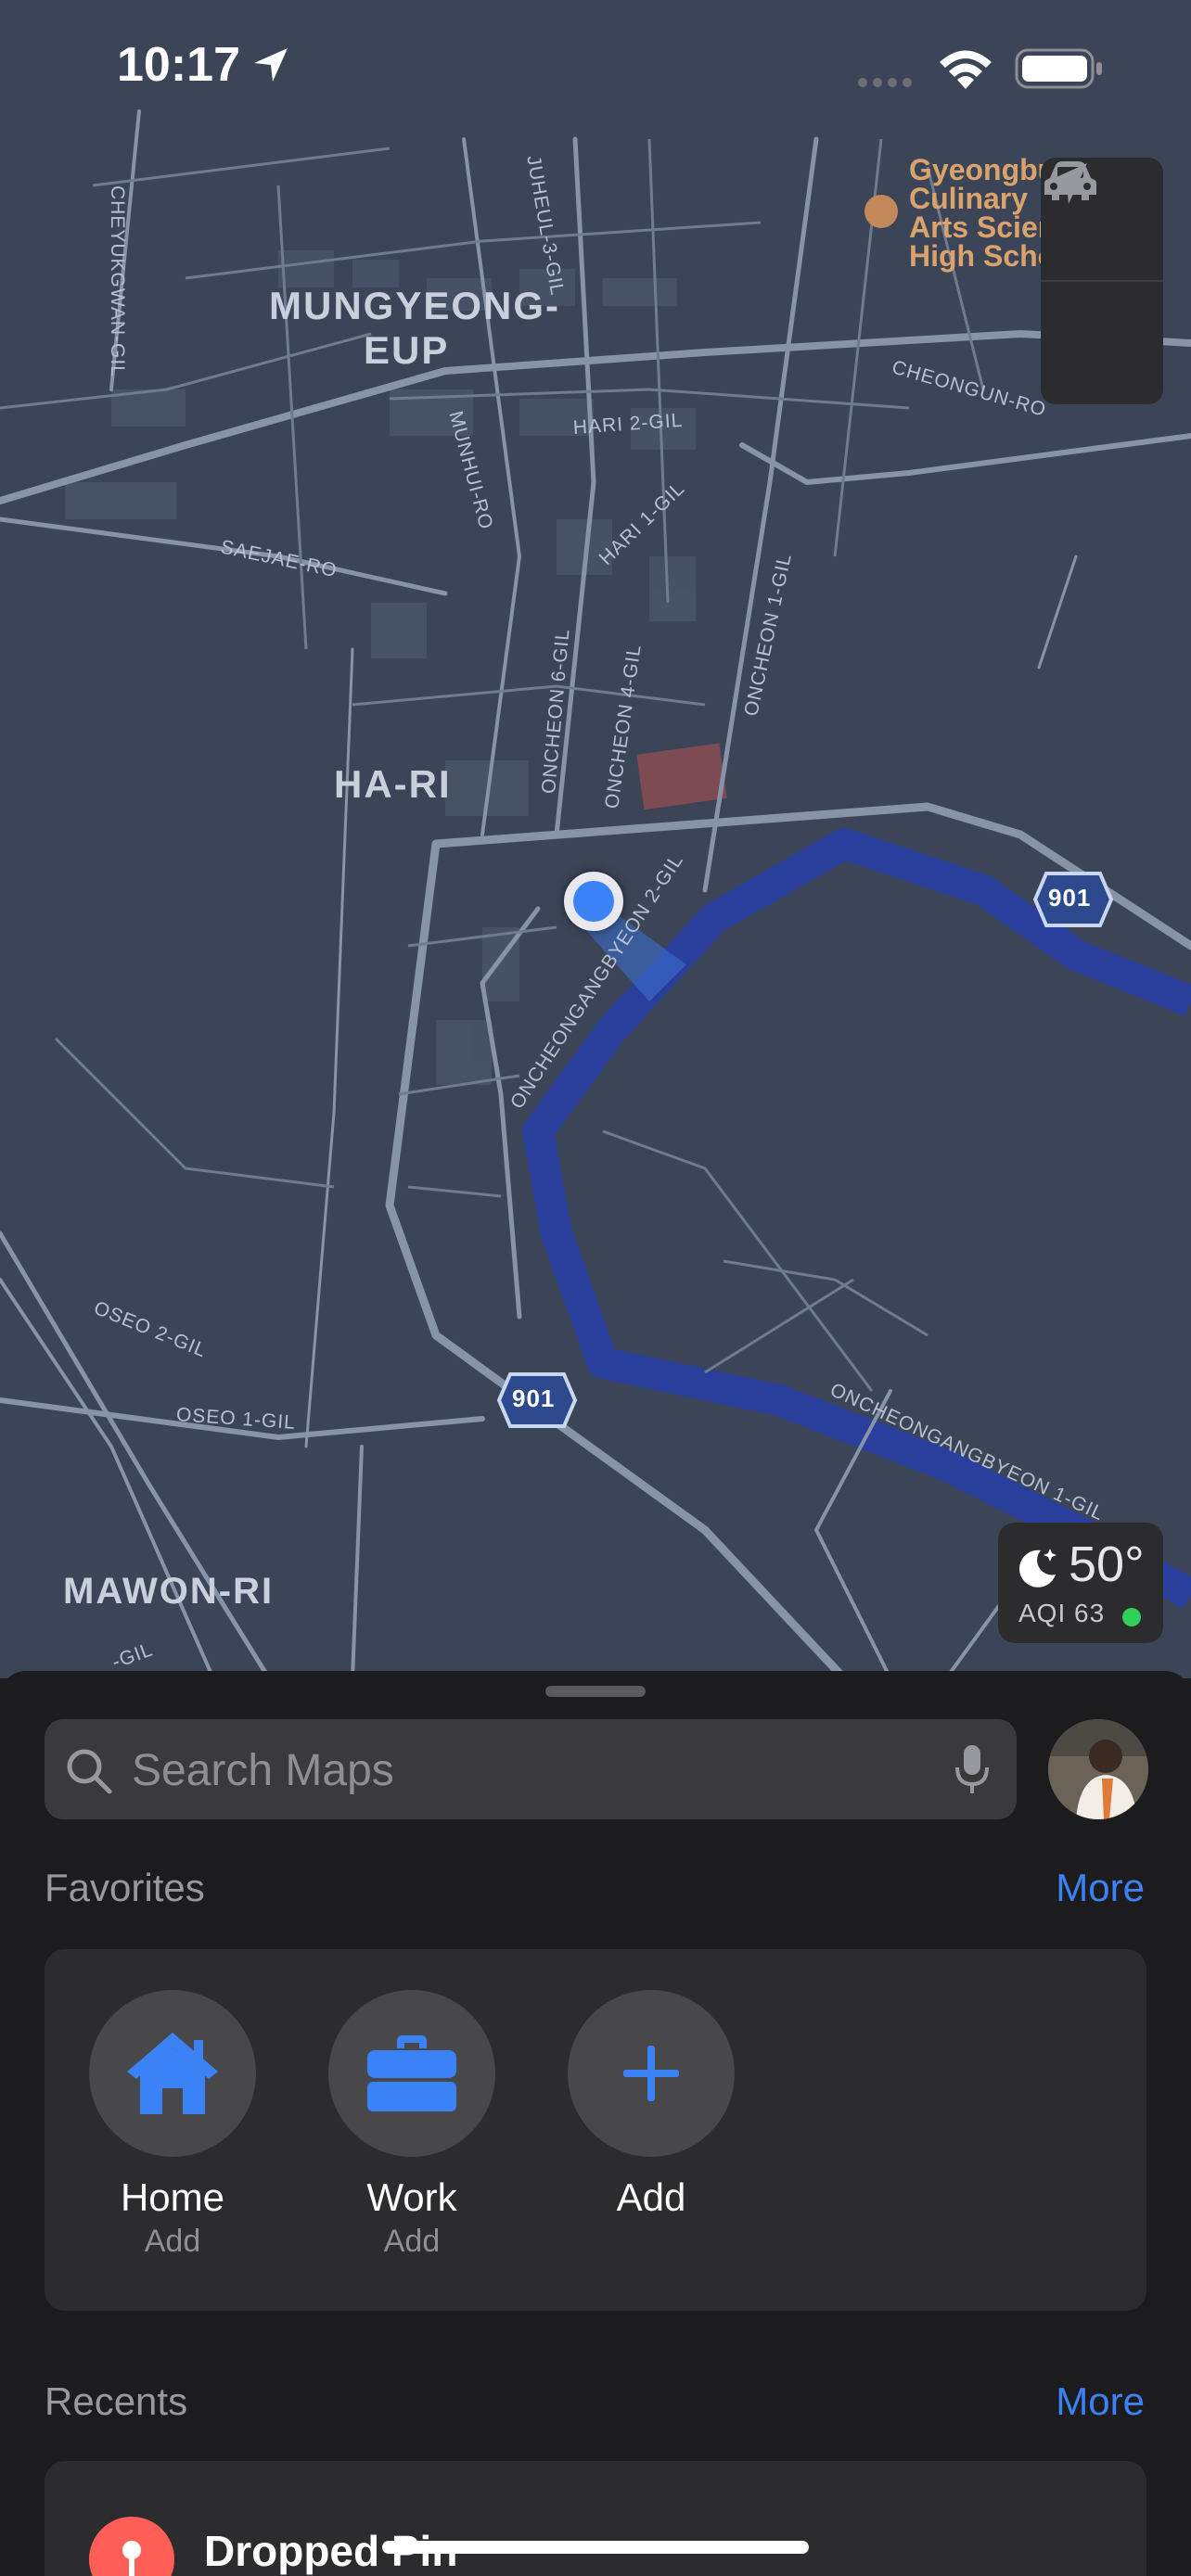 Image resolution: width=1191 pixels, height=2576 pixels. Describe the element at coordinates (271, 65) in the screenshot. I see `location-services-icon` at that location.